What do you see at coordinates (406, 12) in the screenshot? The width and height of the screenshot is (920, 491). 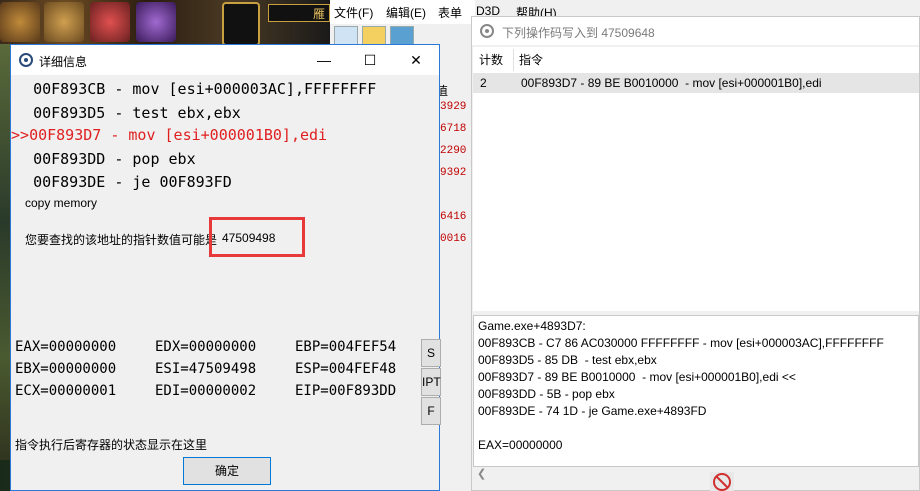 I see `menu-edit: 编辑(E)` at bounding box center [406, 12].